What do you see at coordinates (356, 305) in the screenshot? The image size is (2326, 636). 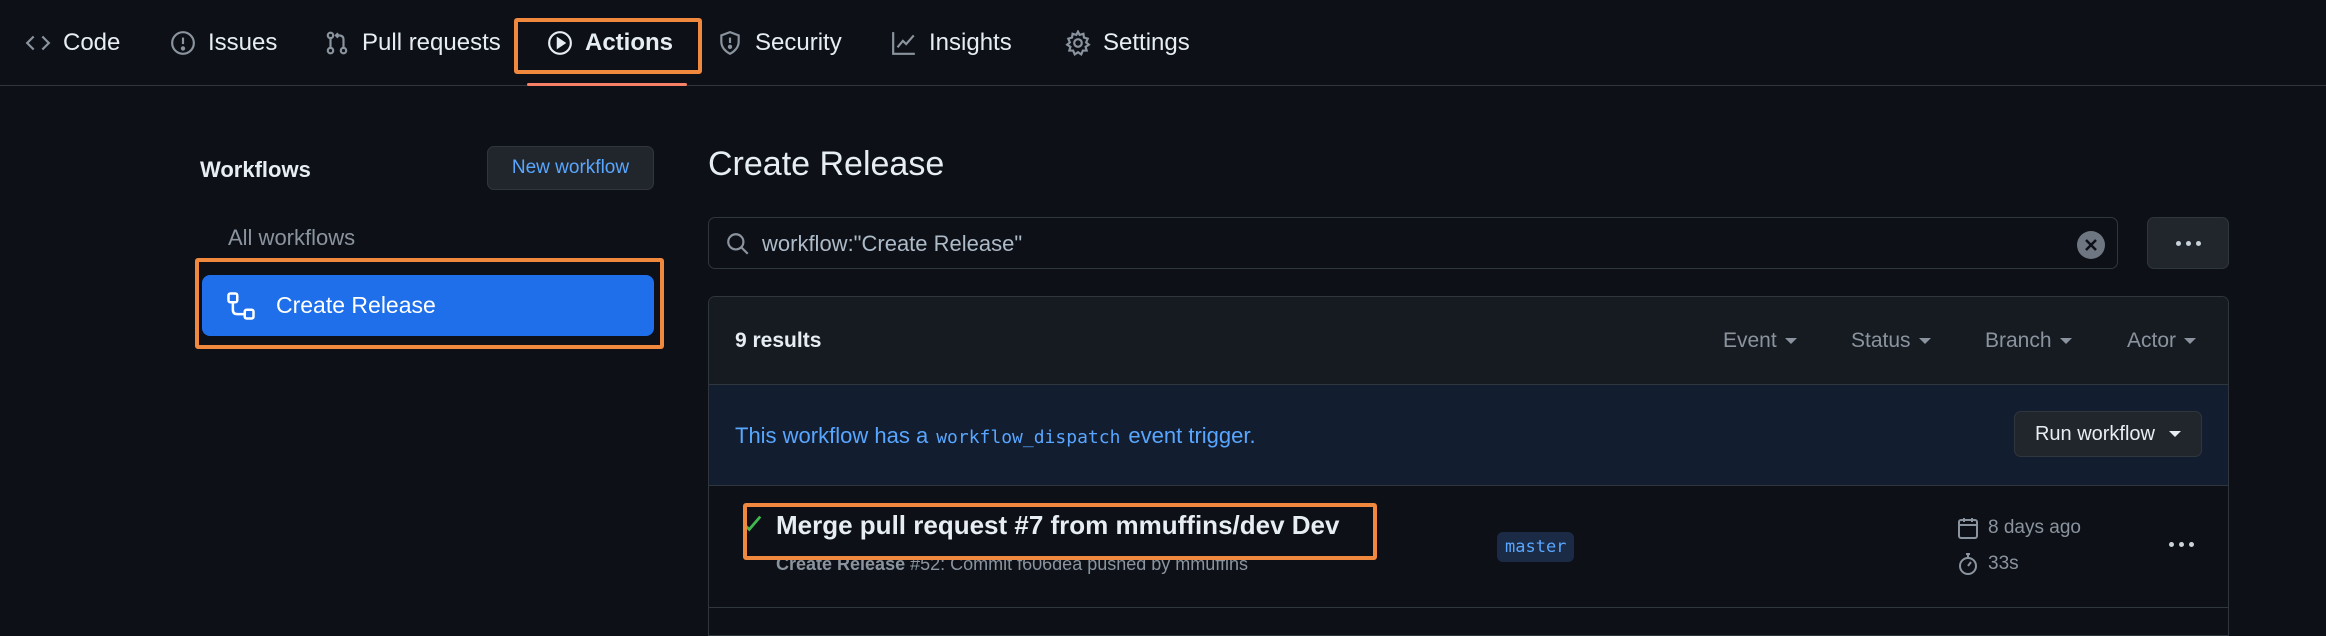 I see `sidebar-item-label: Create Release` at bounding box center [356, 305].